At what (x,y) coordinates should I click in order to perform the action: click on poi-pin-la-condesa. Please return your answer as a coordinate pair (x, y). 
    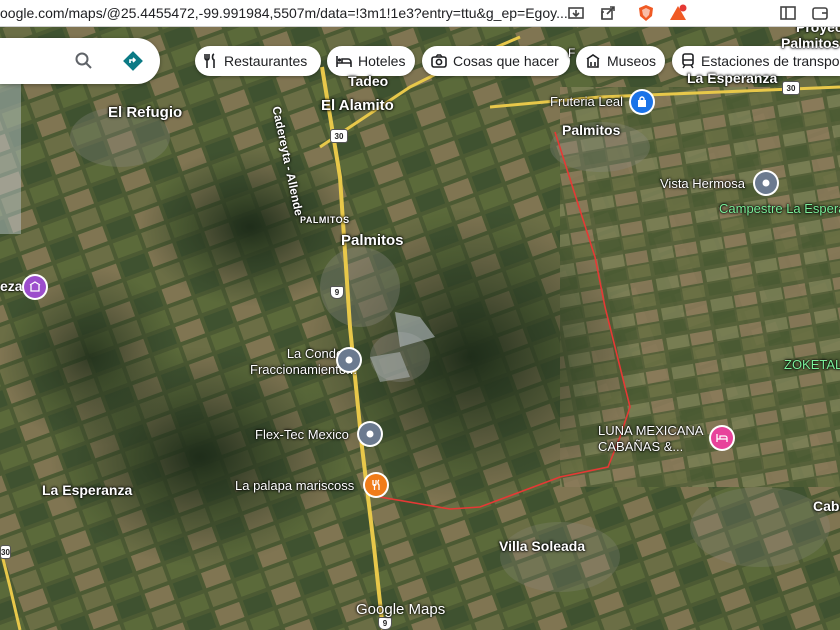
    Looking at the image, I should click on (349, 360).